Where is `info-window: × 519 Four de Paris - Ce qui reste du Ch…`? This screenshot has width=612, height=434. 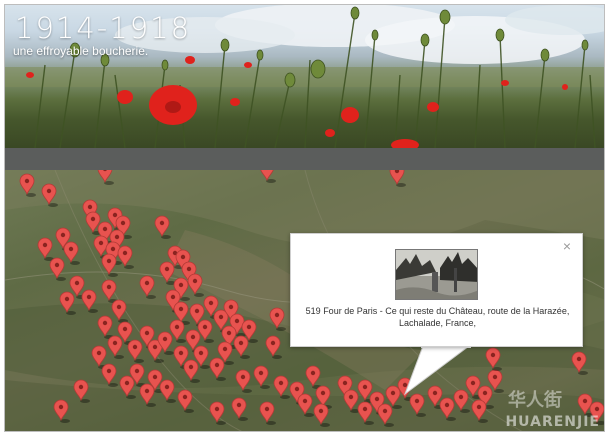
info-window: × 519 Four de Paris - Ce qui reste du Ch… is located at coordinates (436, 290).